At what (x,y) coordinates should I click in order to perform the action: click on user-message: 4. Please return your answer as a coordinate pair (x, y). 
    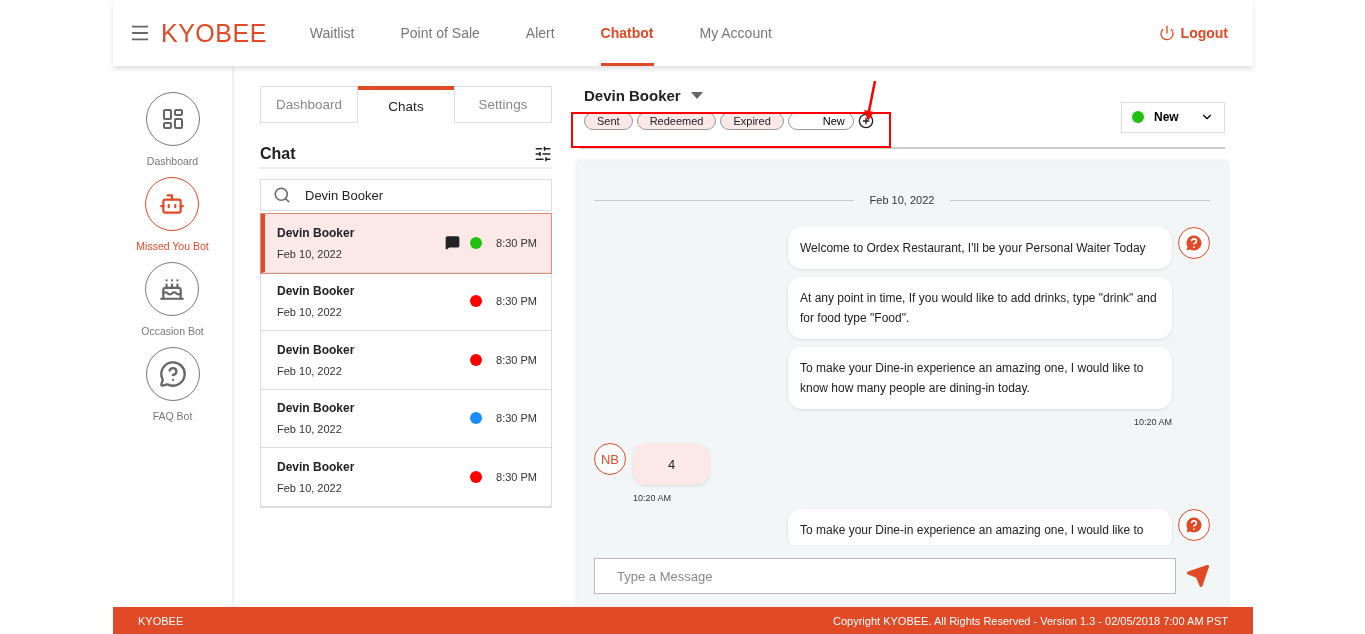
    Looking at the image, I should click on (671, 464).